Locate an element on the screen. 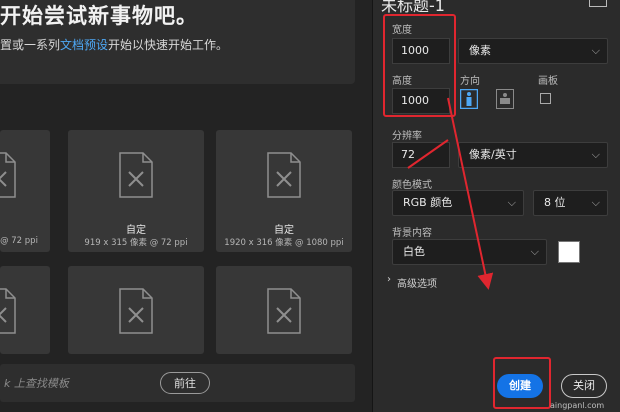 Image resolution: width=620 pixels, height=412 pixels. width-unit-select: 像素 ⌵ is located at coordinates (533, 51).